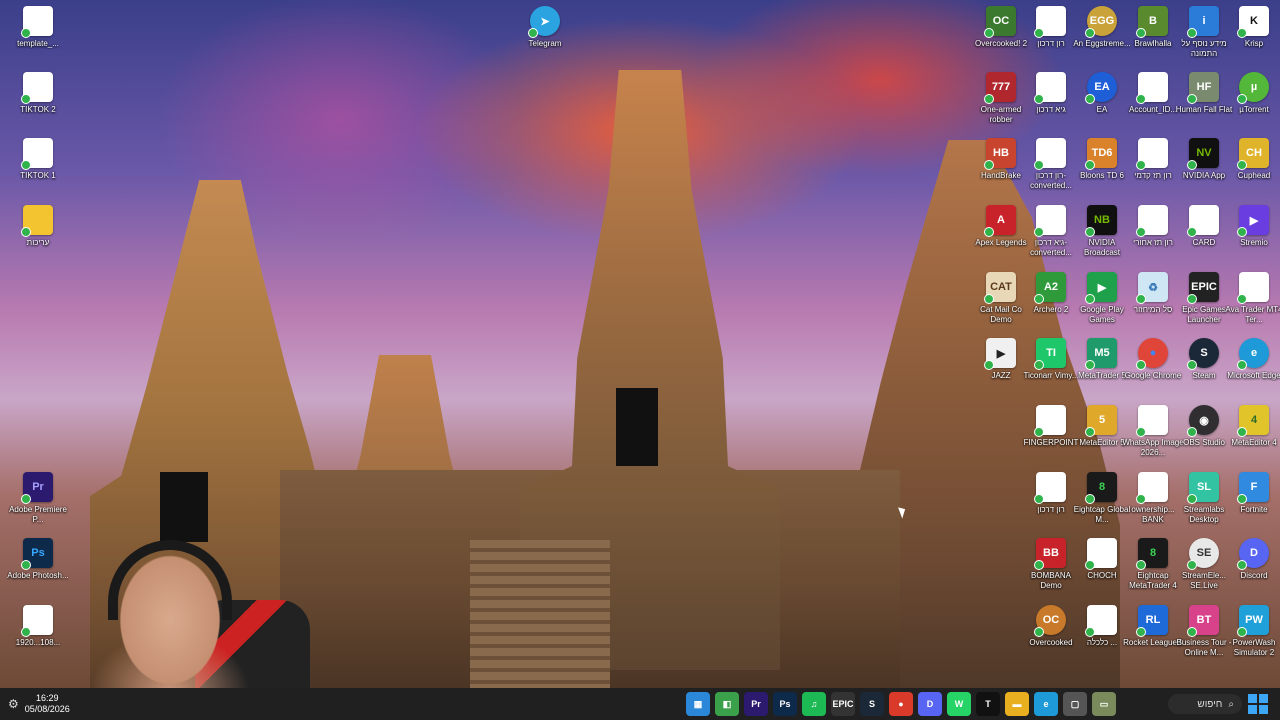 The width and height of the screenshot is (1280, 720). I want to click on desktop-icon: µ µTorrent, so click(1251, 105).